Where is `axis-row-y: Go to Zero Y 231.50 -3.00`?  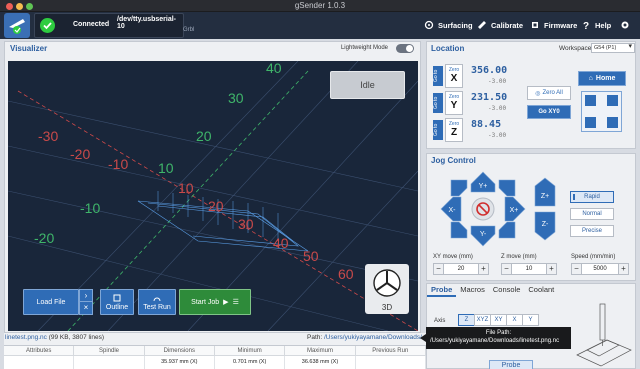
axis-row-y: Go to Zero Y 231.50 -3.00 is located at coordinates (478, 103).